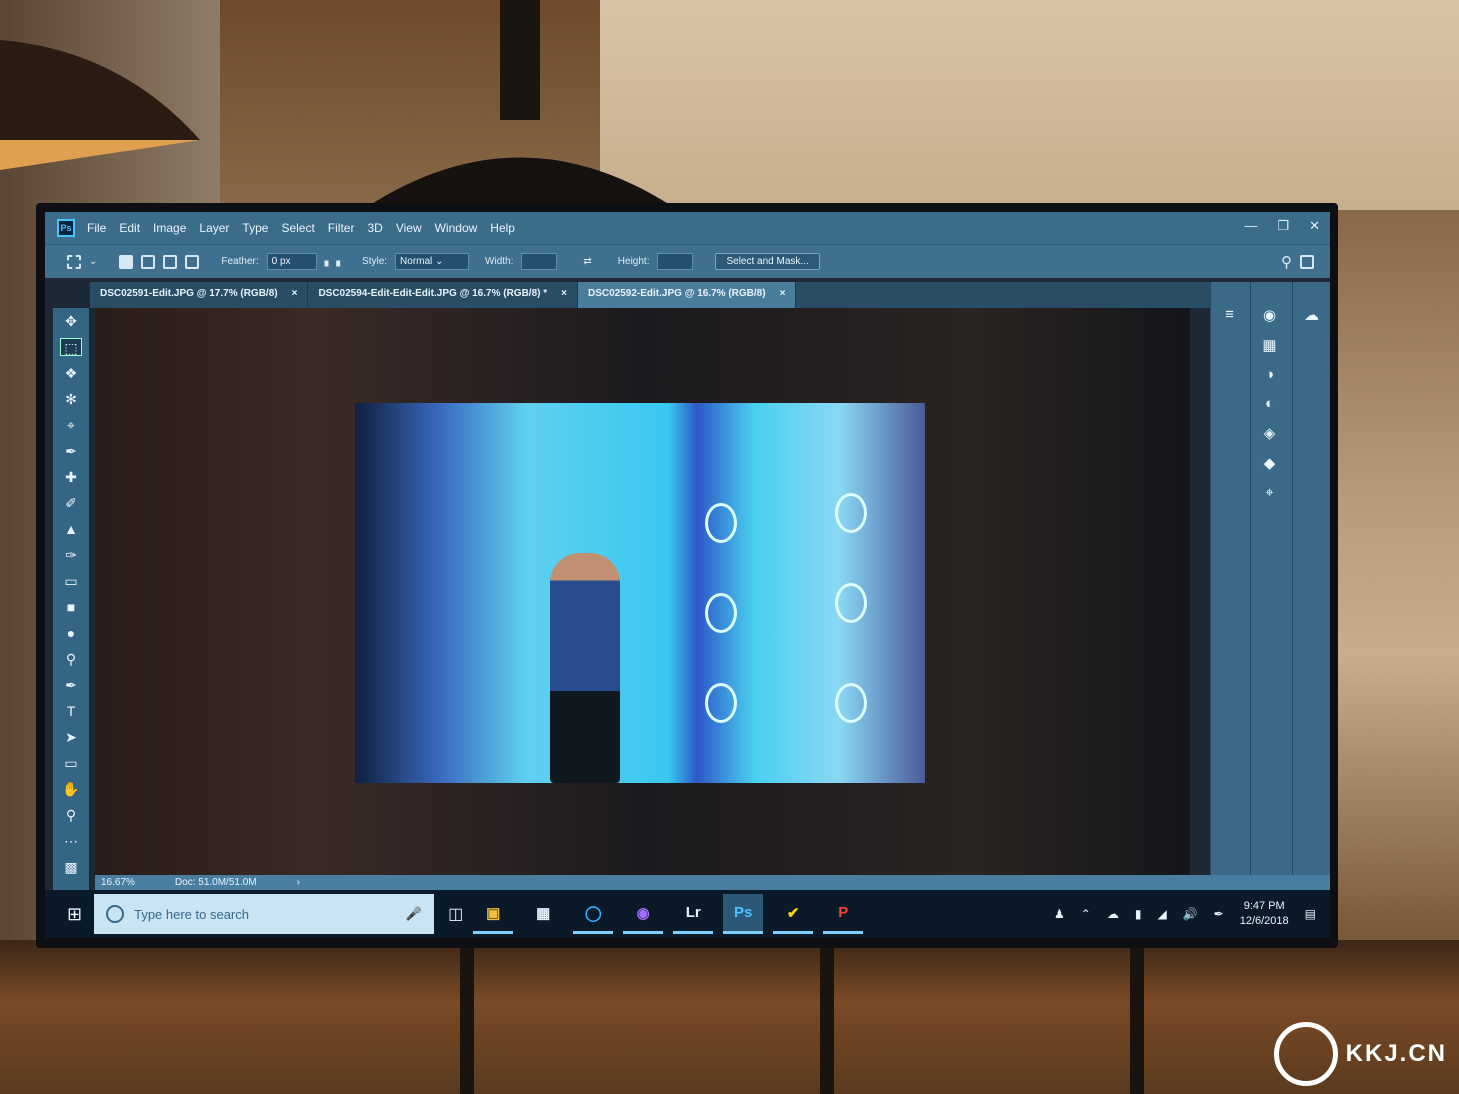 The height and width of the screenshot is (1094, 1459). Describe the element at coordinates (298, 882) in the screenshot. I see `status-menu-arrow: ›` at that location.